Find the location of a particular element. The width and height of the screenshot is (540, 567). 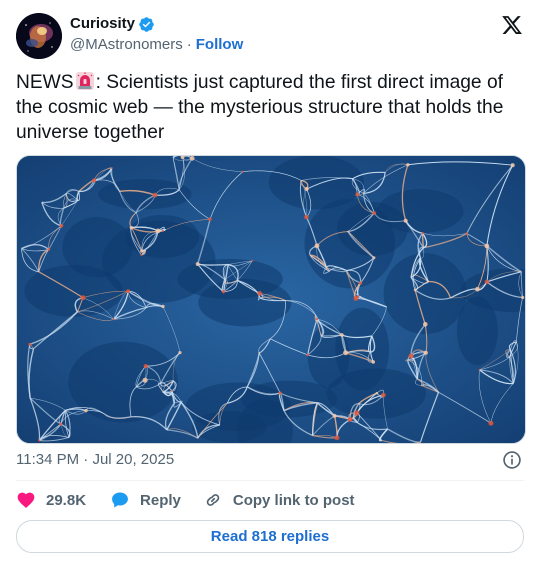

author-name: Curiosity is located at coordinates (102, 24).